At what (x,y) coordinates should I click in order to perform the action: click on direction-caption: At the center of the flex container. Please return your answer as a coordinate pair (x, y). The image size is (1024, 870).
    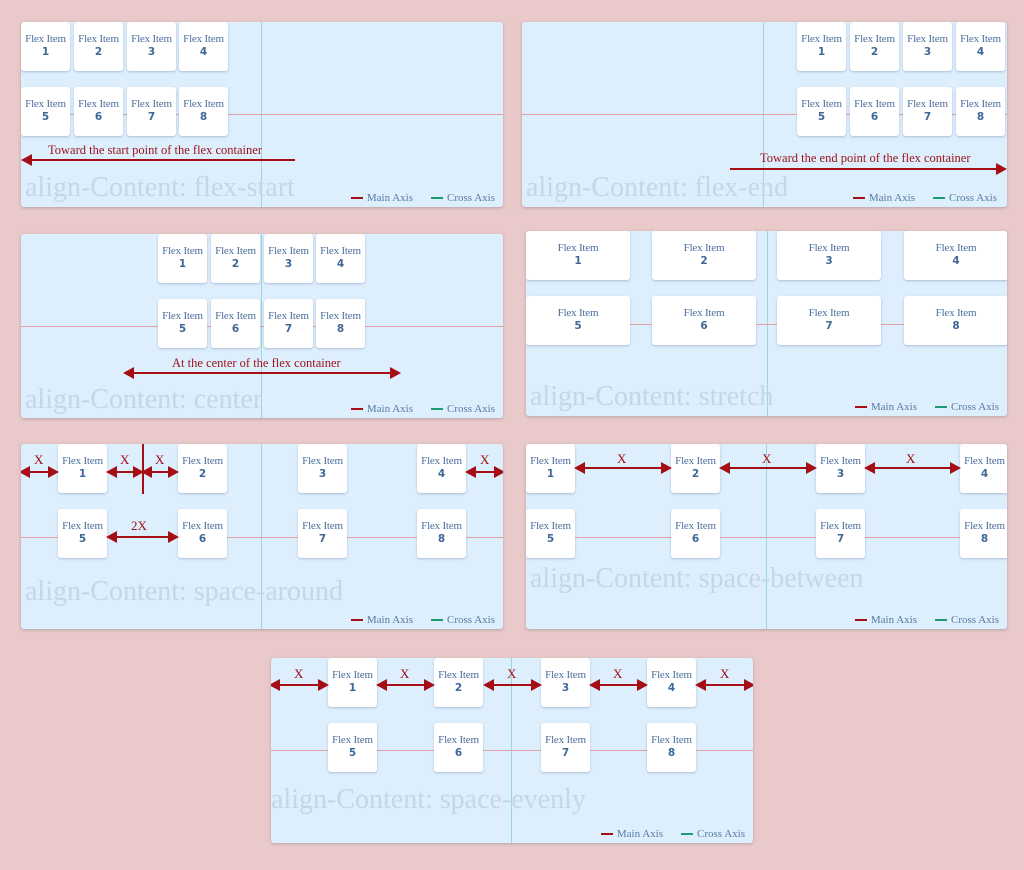
    Looking at the image, I should click on (256, 363).